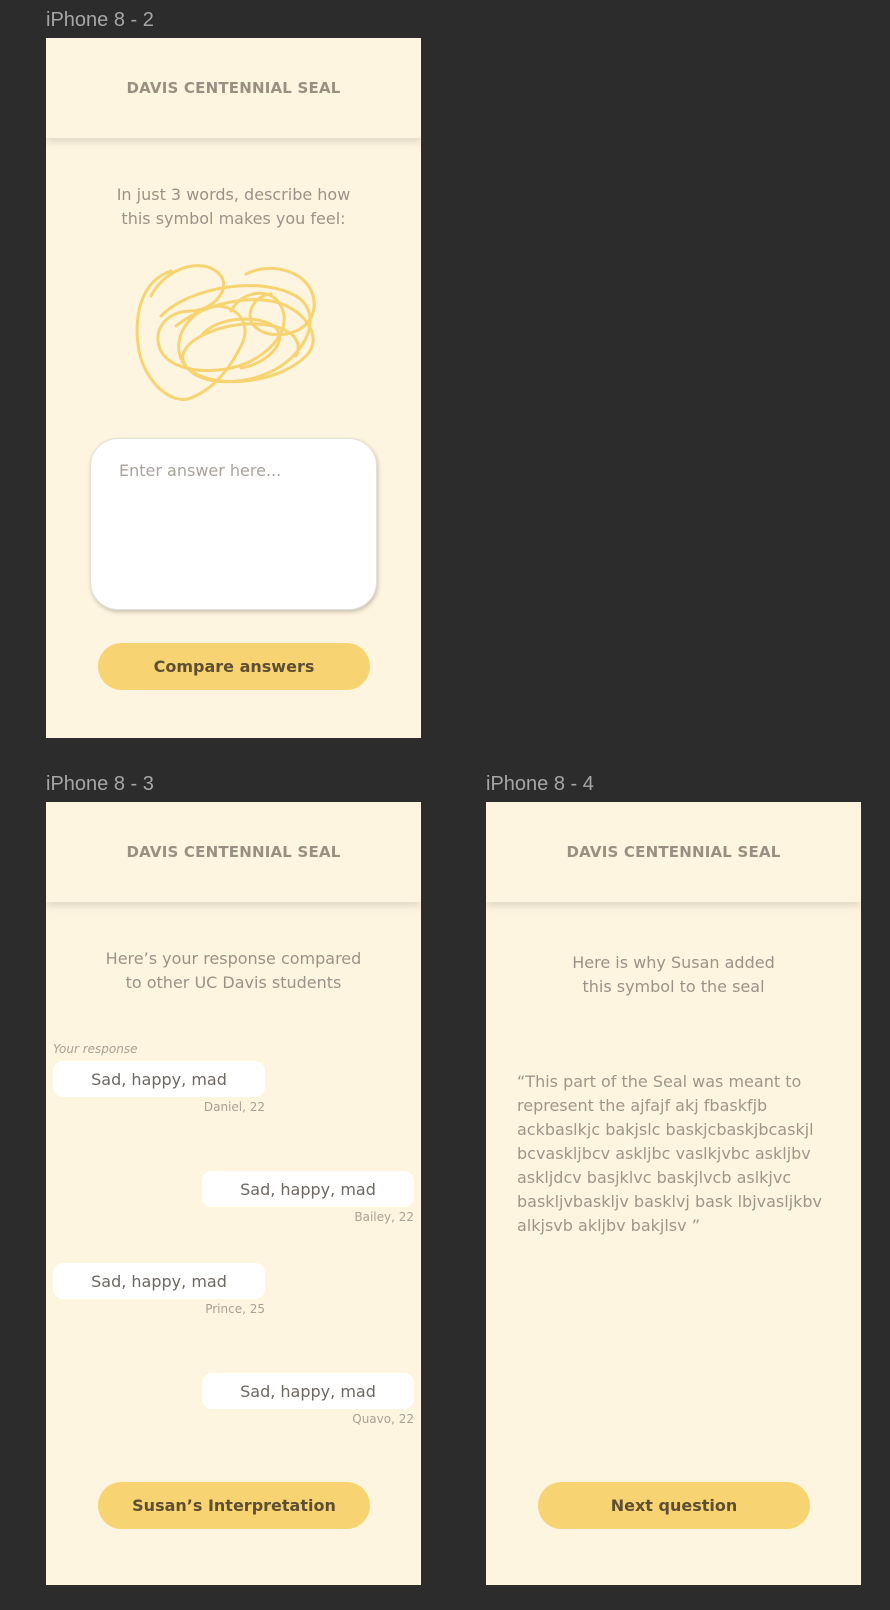  I want to click on frame-label-iphone-8-2: iPhone 8 - 2, so click(100, 20).